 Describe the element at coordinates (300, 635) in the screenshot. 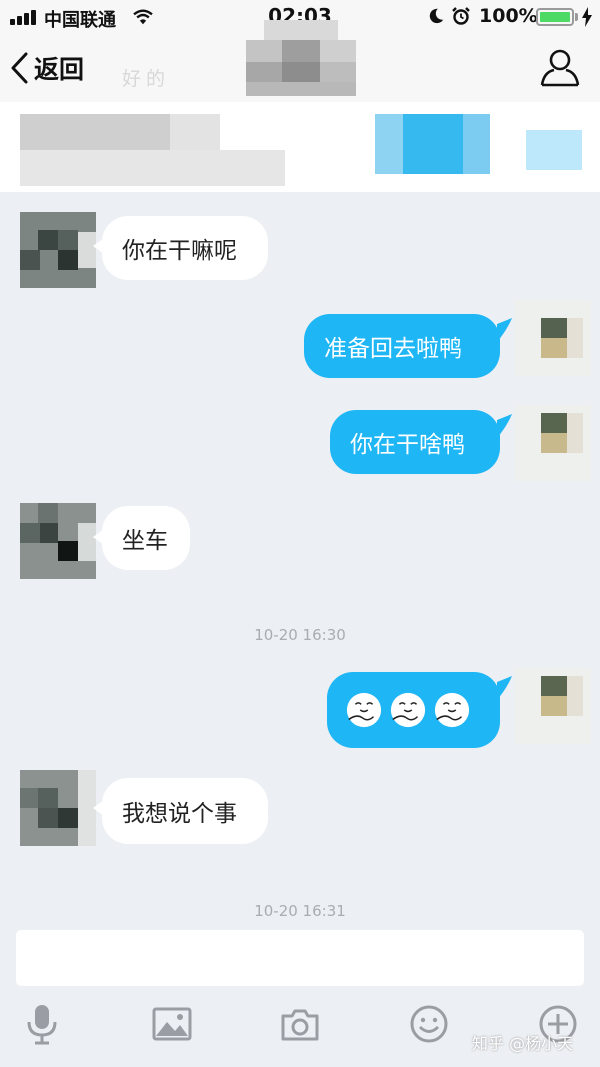

I see `message-timestamp: 10-20 16:30` at that location.